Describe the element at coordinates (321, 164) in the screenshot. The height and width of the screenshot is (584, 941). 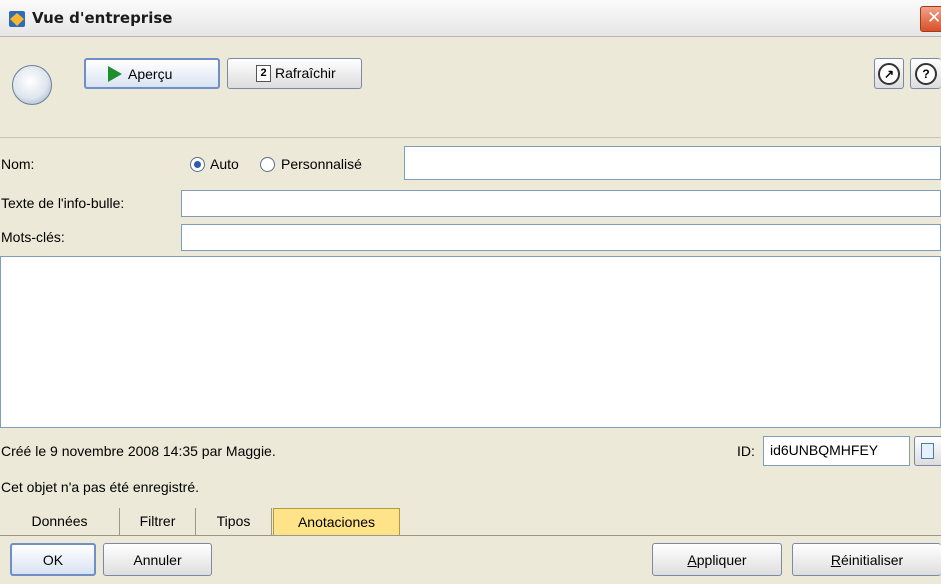
I see `custom-label: Personnalisé` at that location.